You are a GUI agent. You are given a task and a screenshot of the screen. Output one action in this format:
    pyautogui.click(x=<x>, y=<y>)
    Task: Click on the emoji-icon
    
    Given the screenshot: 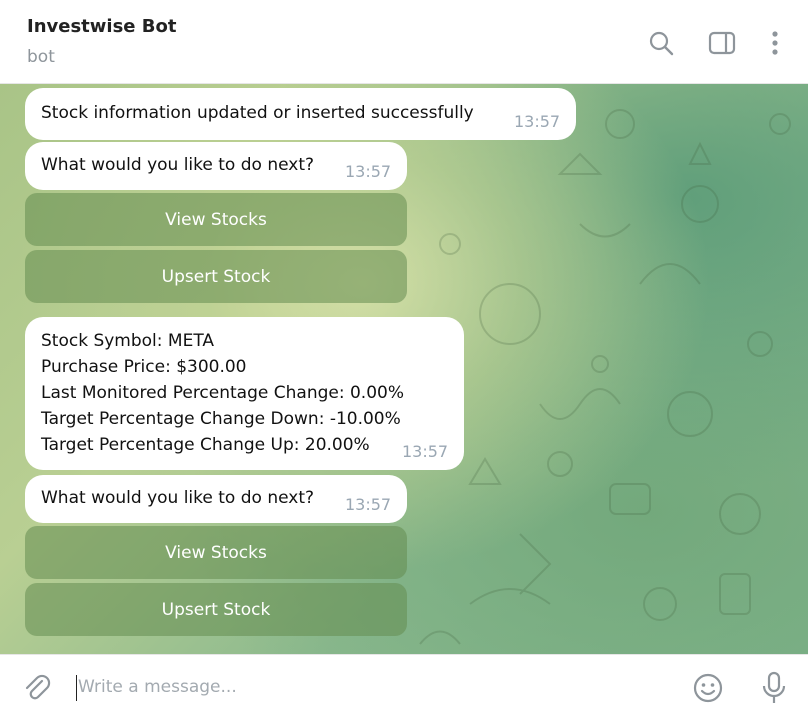 What is the action you would take?
    pyautogui.click(x=708, y=688)
    